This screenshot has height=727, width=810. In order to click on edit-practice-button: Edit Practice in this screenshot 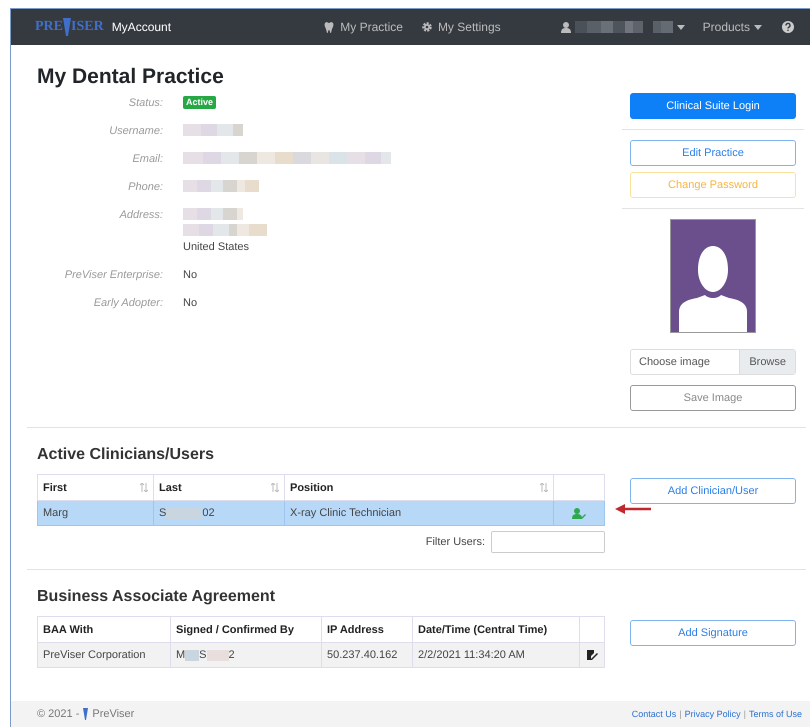, I will do `click(713, 153)`.